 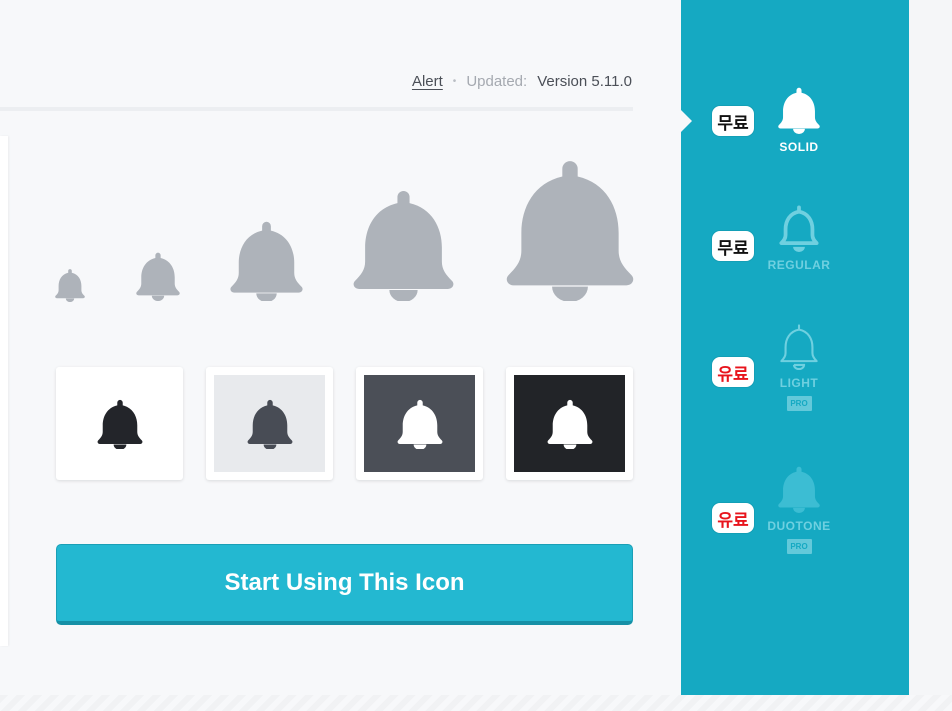 What do you see at coordinates (403, 244) in the screenshot?
I see `bell-size-lg-icon` at bounding box center [403, 244].